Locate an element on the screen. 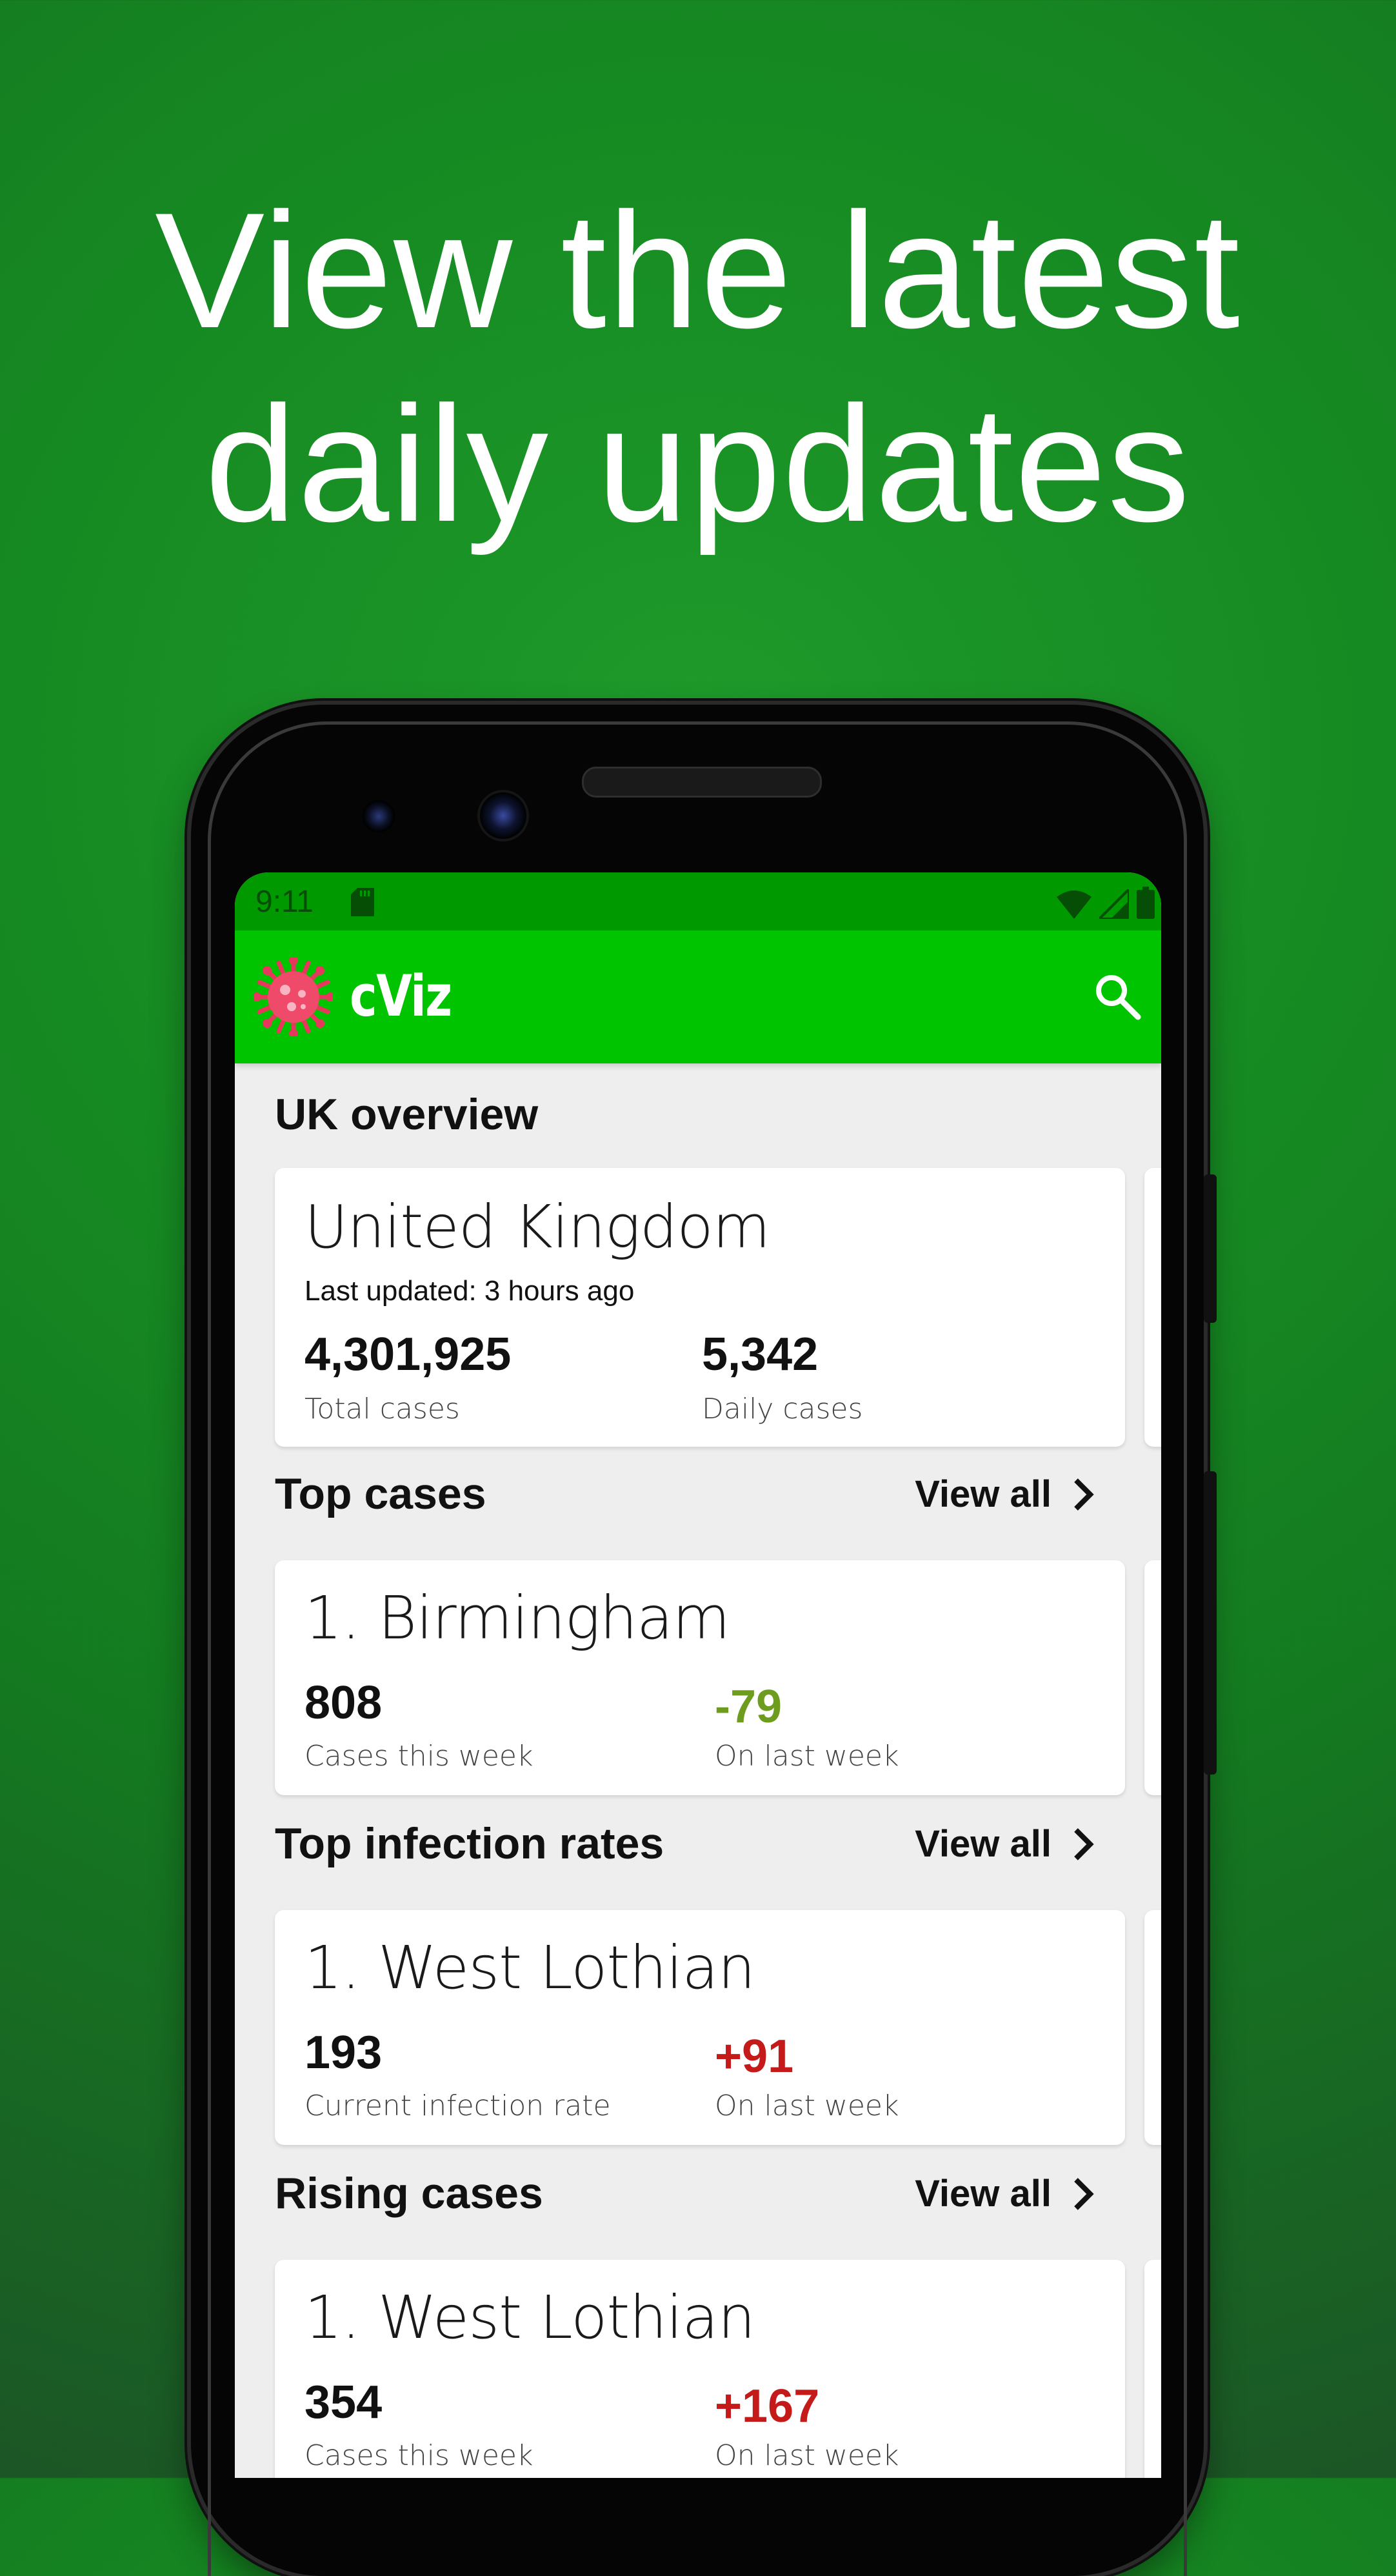  rising-cases-heading: Rising cases is located at coordinates (409, 2193).